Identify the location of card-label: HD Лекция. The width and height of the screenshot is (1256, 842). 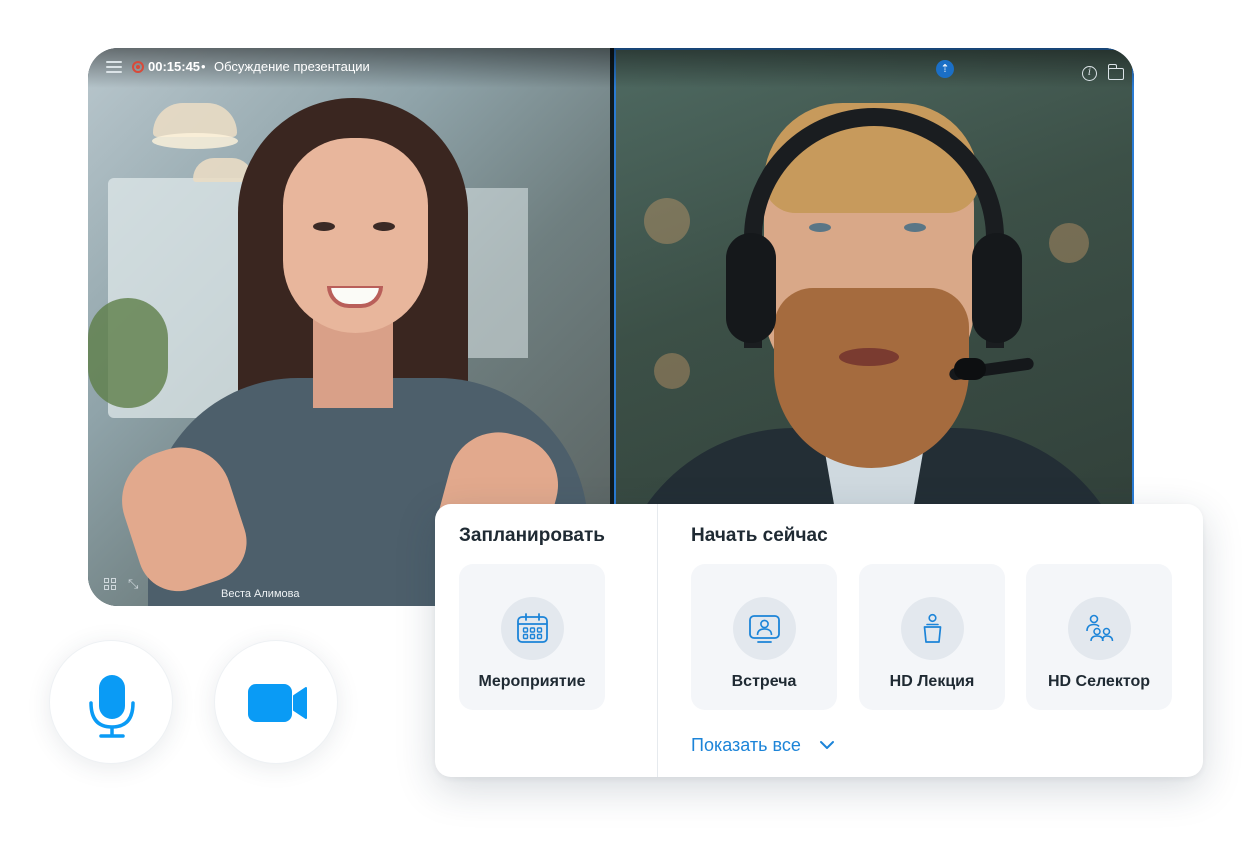
(932, 681).